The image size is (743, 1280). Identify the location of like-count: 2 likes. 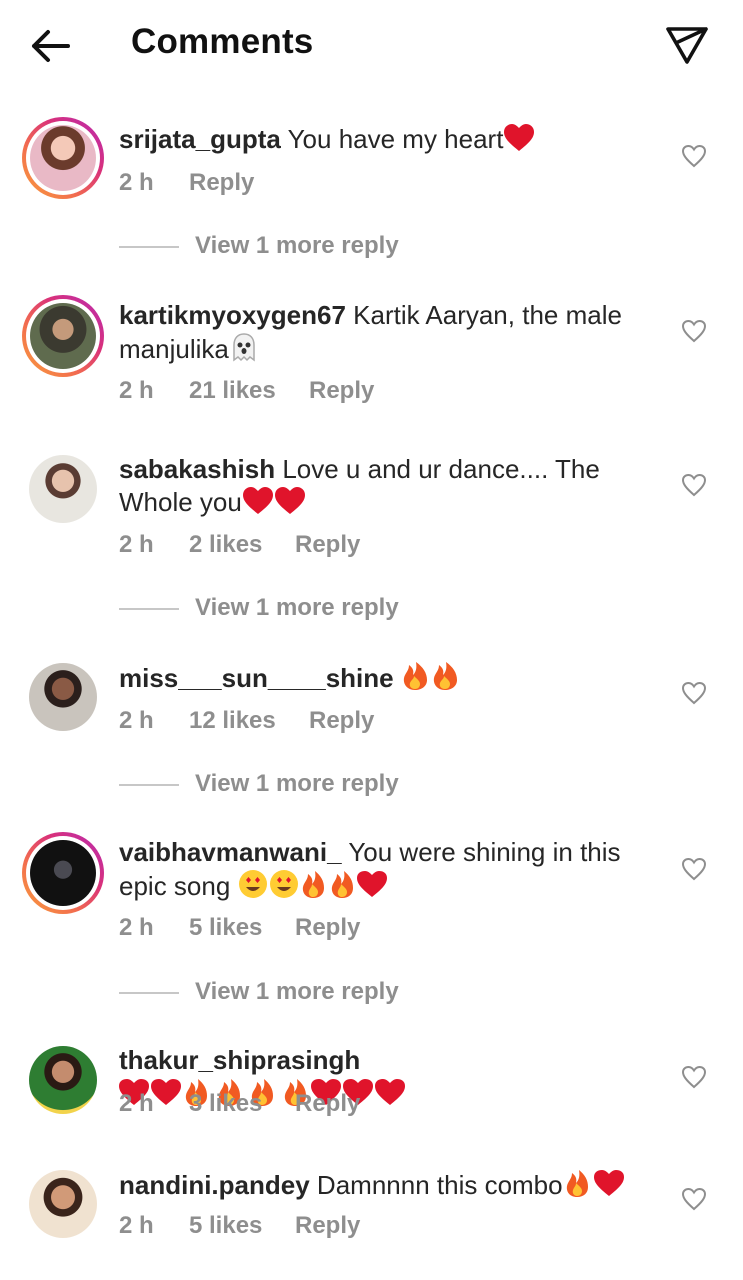
(242, 545).